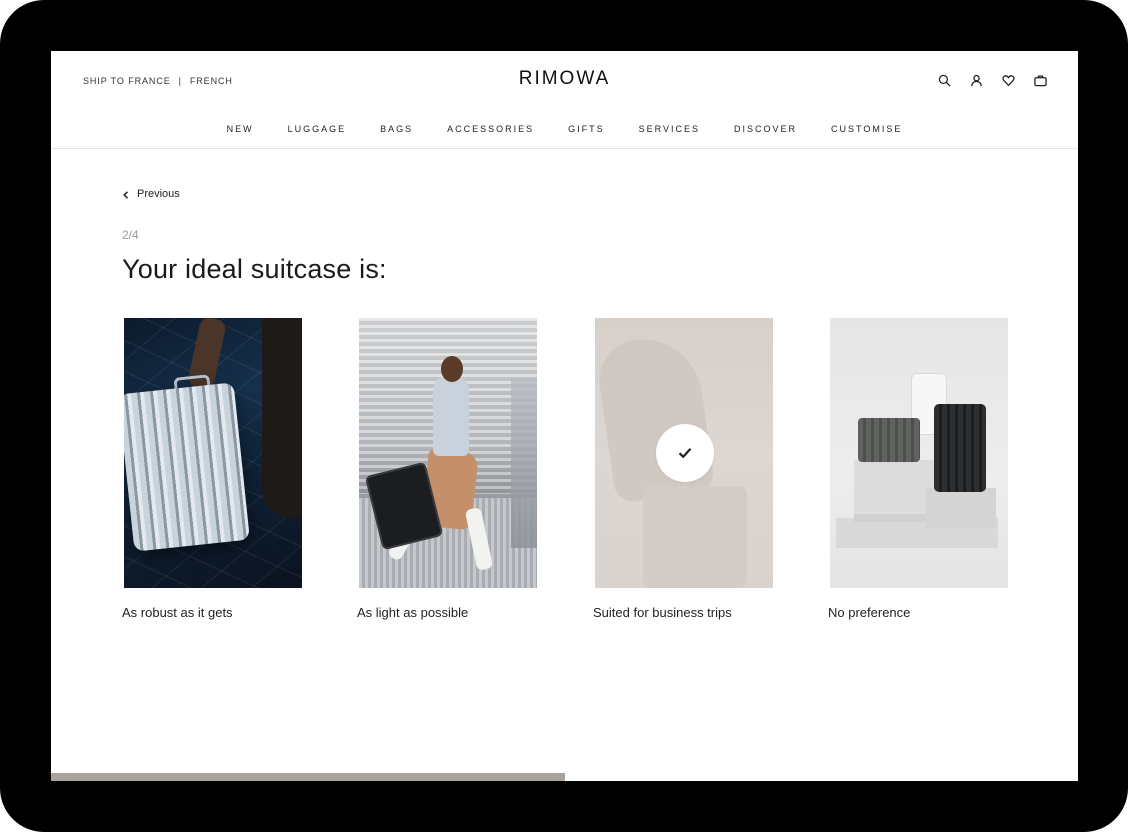 The image size is (1128, 832). Describe the element at coordinates (213, 453) in the screenshot. I see `option-image-robust` at that location.